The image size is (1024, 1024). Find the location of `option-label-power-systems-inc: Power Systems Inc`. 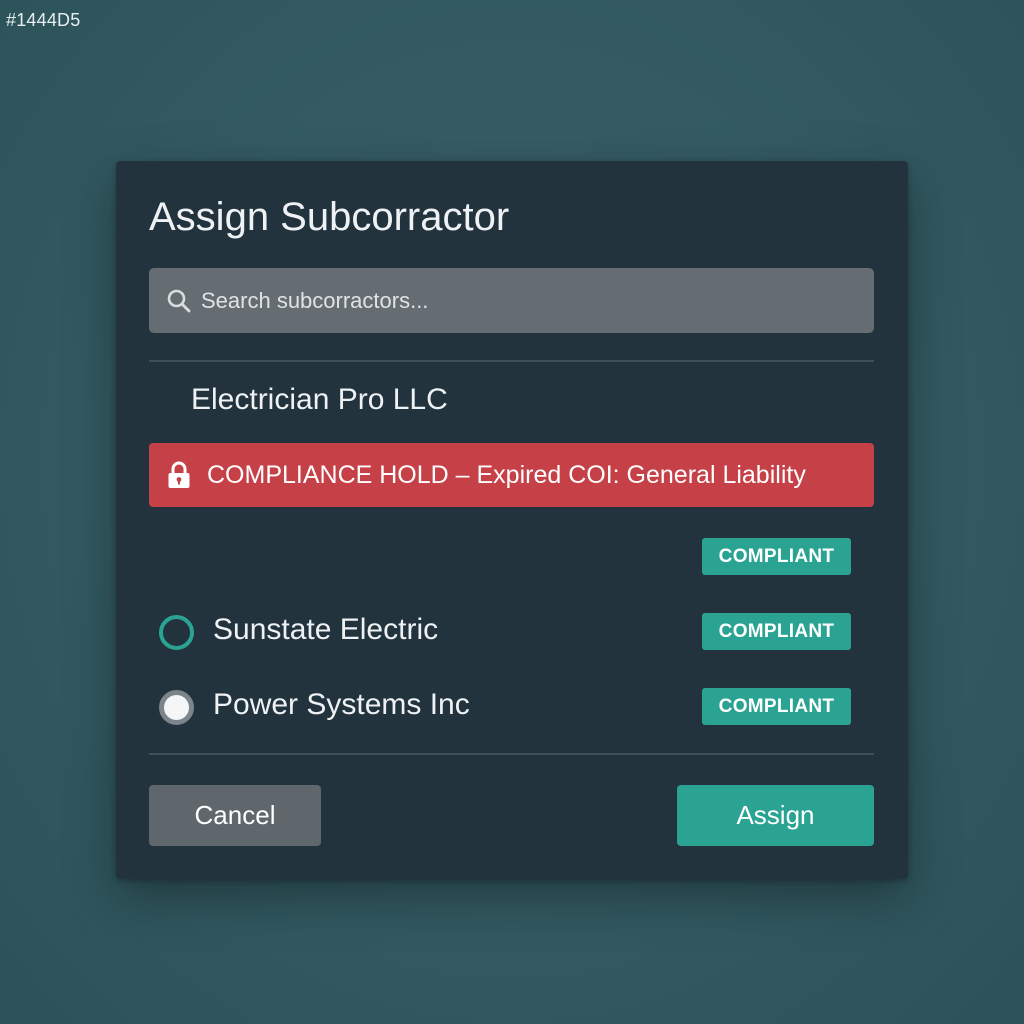

option-label-power-systems-inc: Power Systems Inc is located at coordinates (341, 705).